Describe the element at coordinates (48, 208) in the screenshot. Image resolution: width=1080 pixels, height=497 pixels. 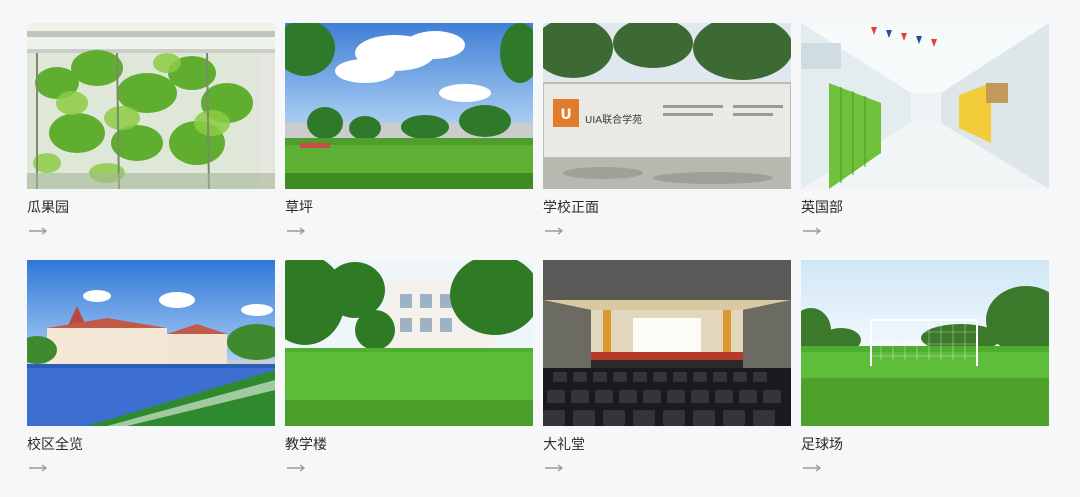
I see `gallery-label: 瓜果园` at that location.